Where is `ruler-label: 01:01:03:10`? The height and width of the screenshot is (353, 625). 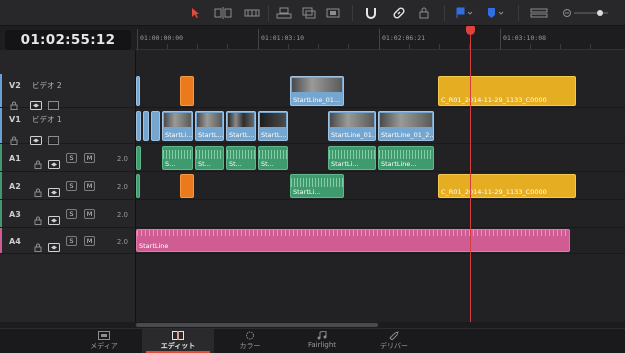
ruler-label: 01:01:03:10 is located at coordinates (283, 38).